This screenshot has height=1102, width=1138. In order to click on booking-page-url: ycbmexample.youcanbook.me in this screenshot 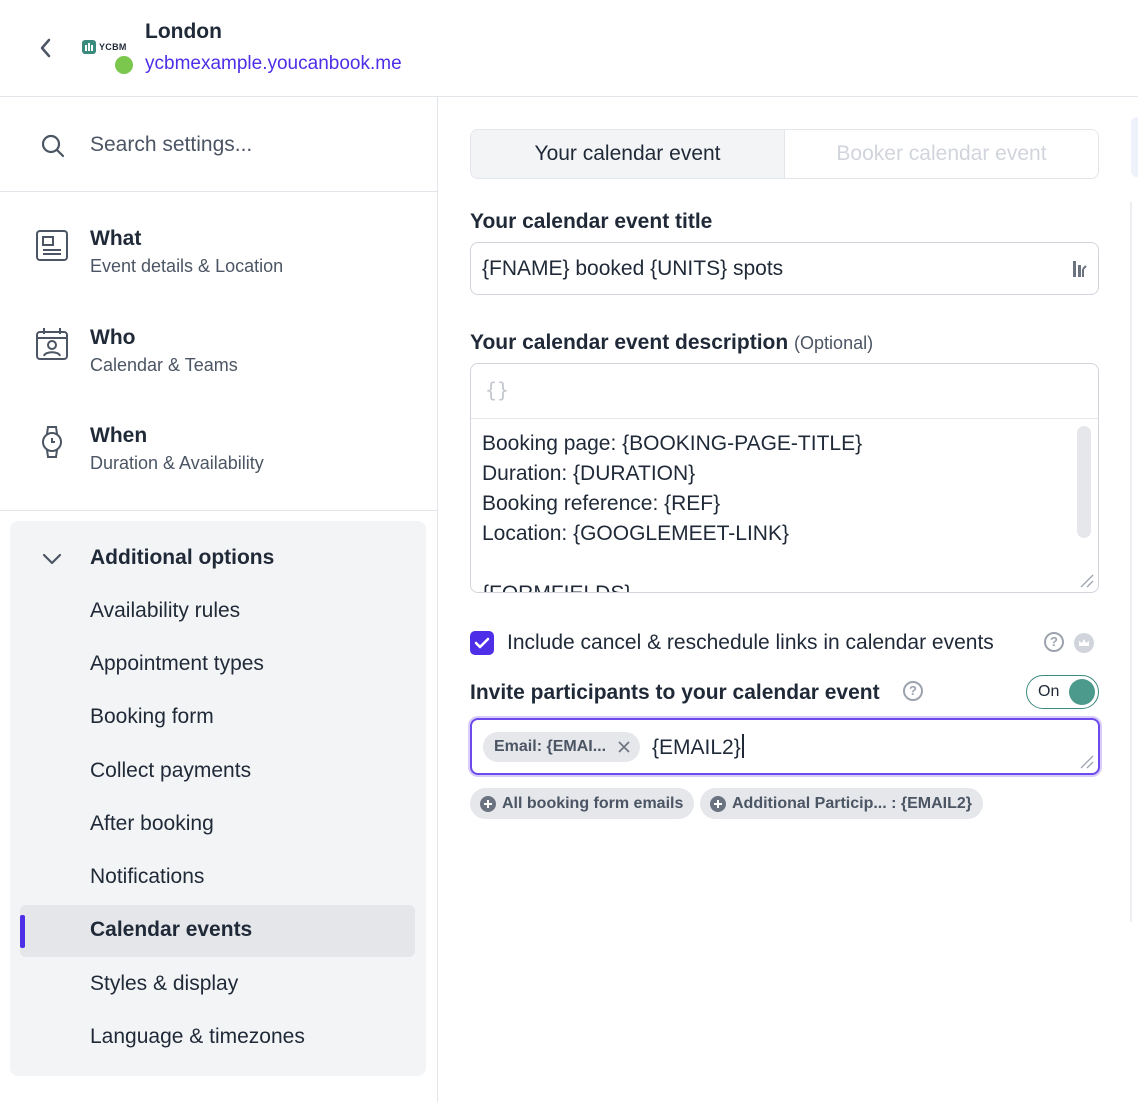, I will do `click(273, 64)`.